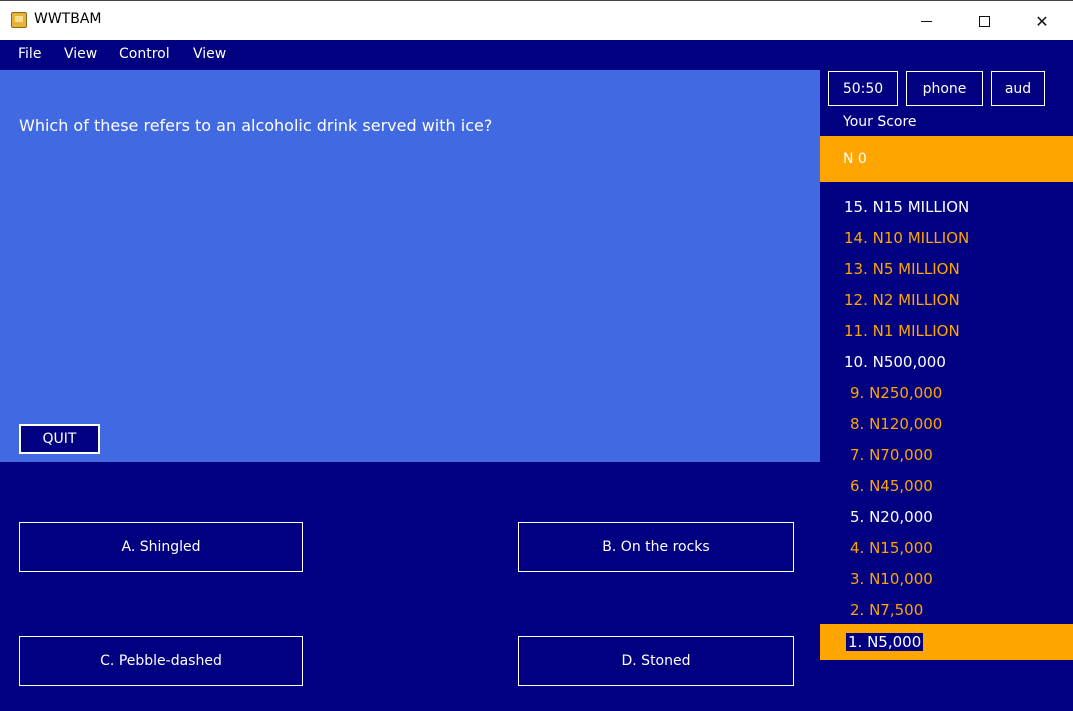 The width and height of the screenshot is (1073, 711). Describe the element at coordinates (946, 520) in the screenshot. I see `ladder-row-5: 5. N20,000` at that location.